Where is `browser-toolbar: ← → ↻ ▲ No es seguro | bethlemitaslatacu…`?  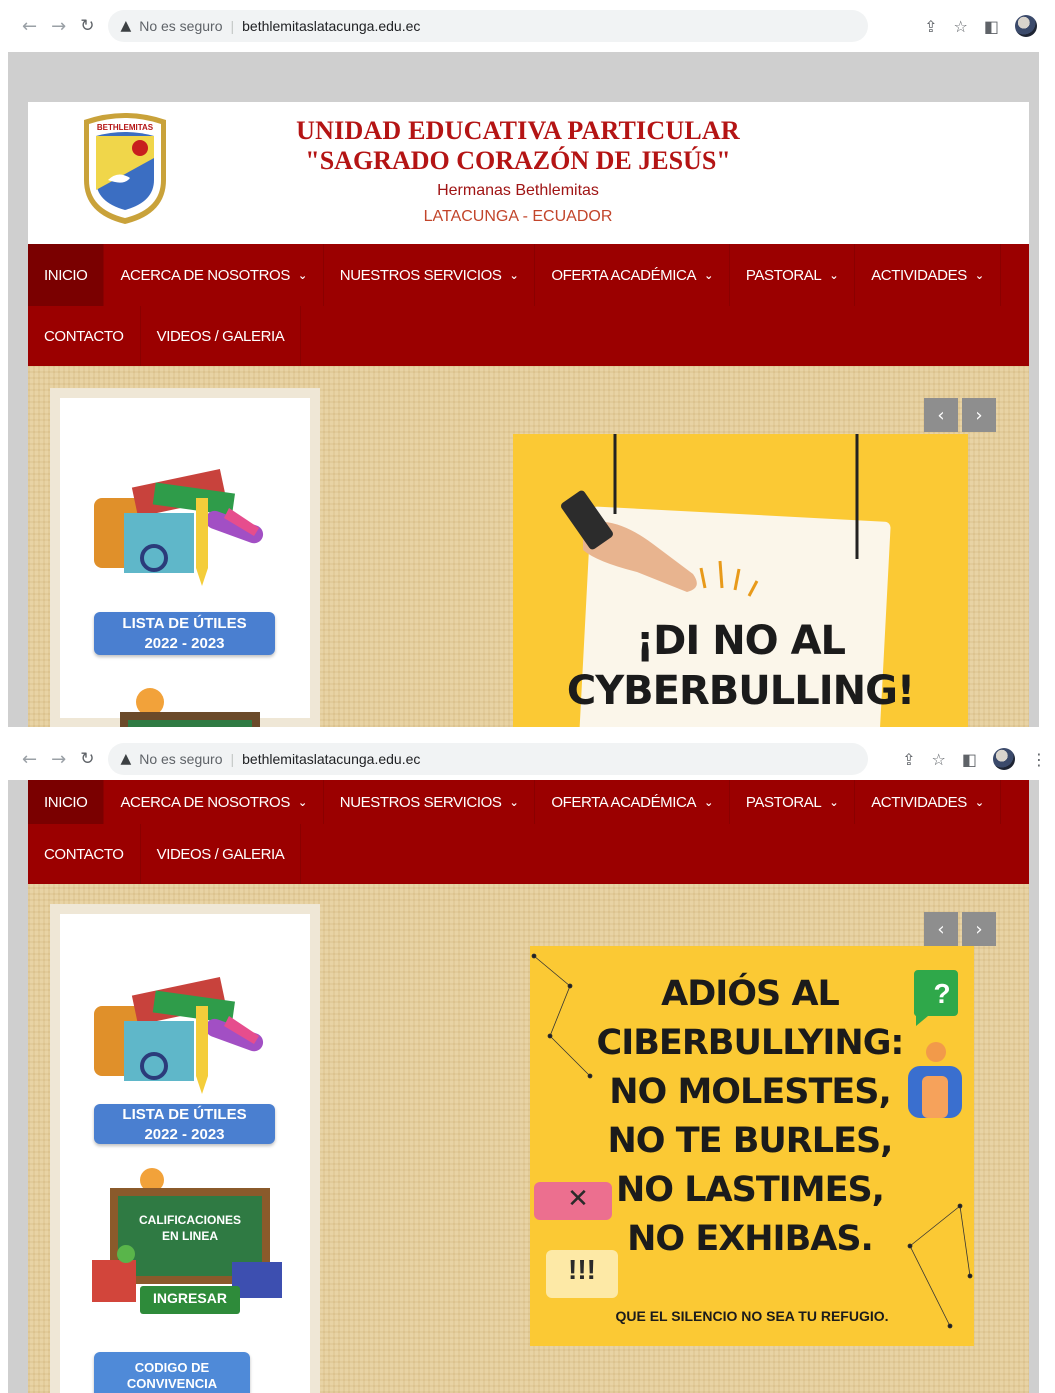
browser-toolbar: ← → ↻ ▲ No es seguro | bethlemitaslatacu… is located at coordinates (527, 26).